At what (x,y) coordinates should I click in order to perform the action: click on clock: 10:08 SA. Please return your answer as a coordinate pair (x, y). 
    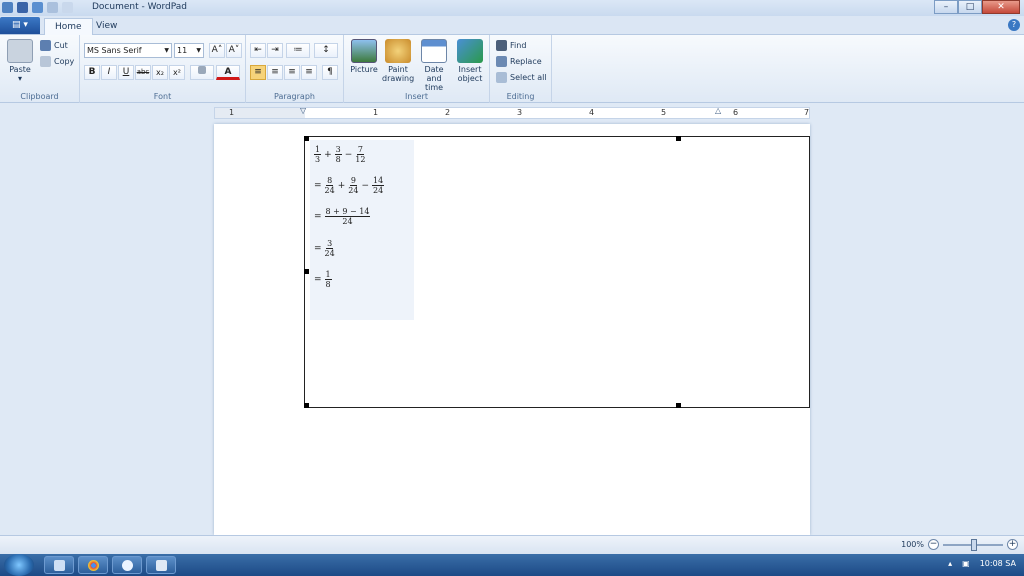
    Looking at the image, I should click on (998, 563).